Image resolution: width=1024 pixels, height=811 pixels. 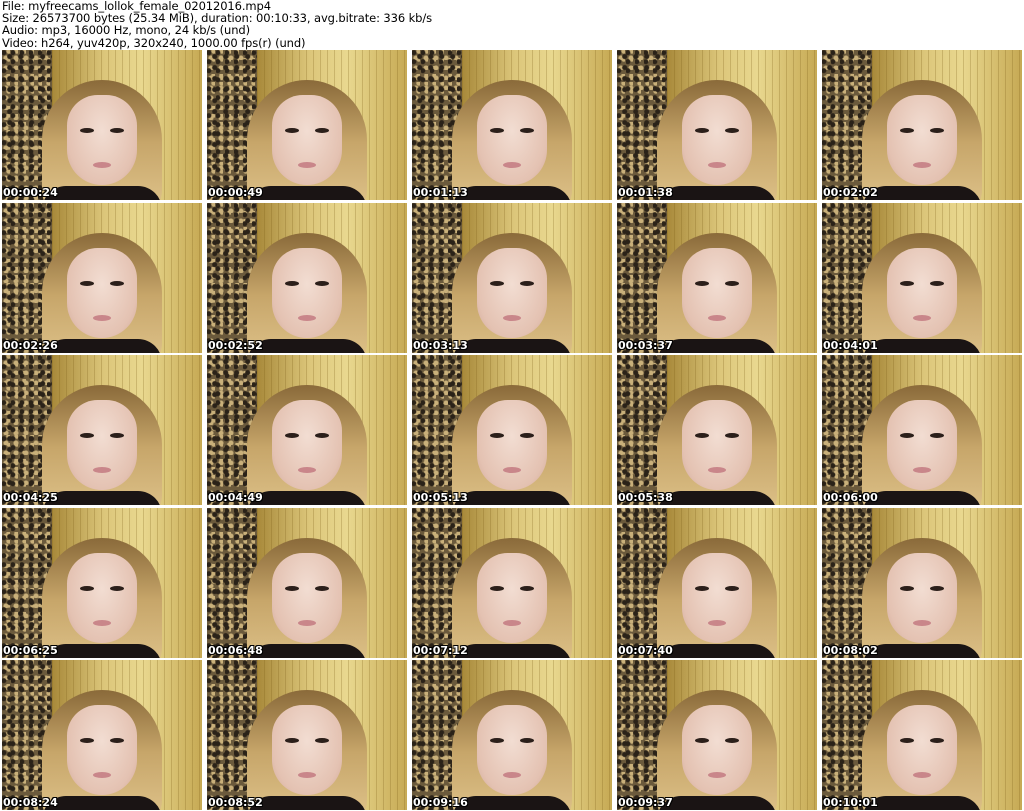 What do you see at coordinates (645, 345) in the screenshot?
I see `timestamp-label: 00:03:37` at bounding box center [645, 345].